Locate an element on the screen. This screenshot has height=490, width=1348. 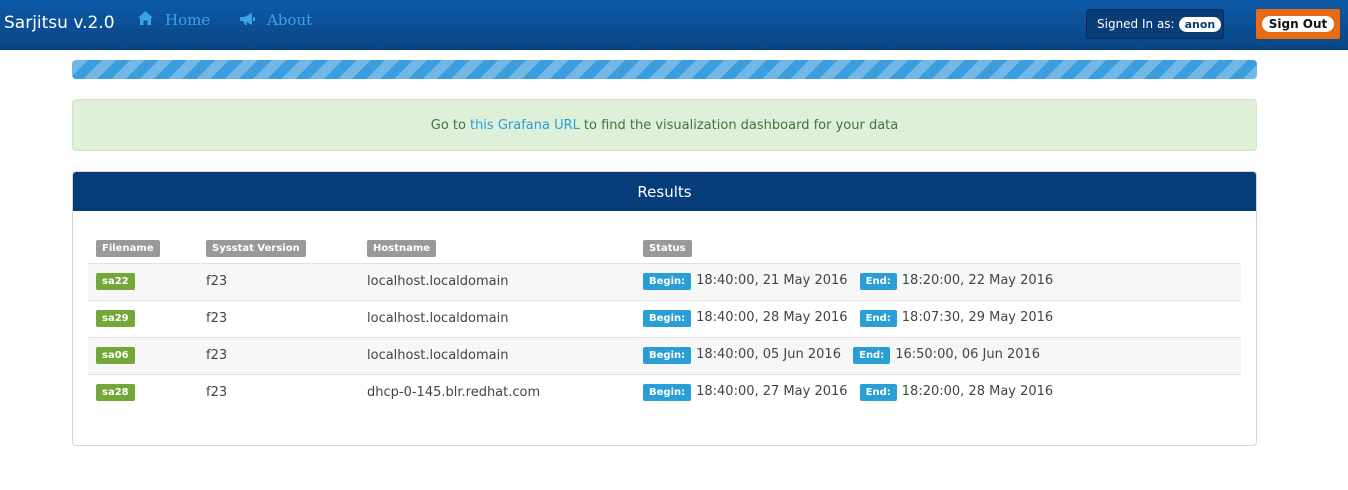
hostname-cell: dhcp-0-145.blr.redhat.com is located at coordinates (497, 392).